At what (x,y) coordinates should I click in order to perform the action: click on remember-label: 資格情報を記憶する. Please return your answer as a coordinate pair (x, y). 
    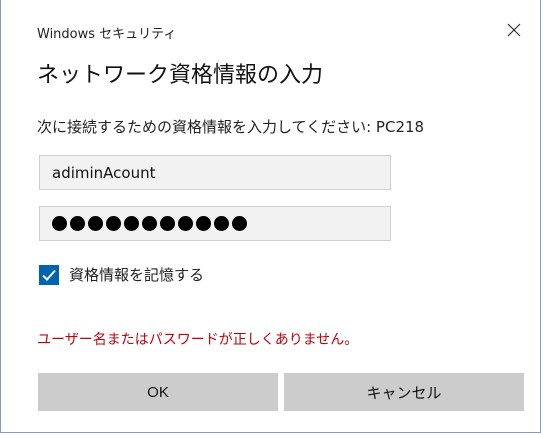
    Looking at the image, I should click on (137, 275).